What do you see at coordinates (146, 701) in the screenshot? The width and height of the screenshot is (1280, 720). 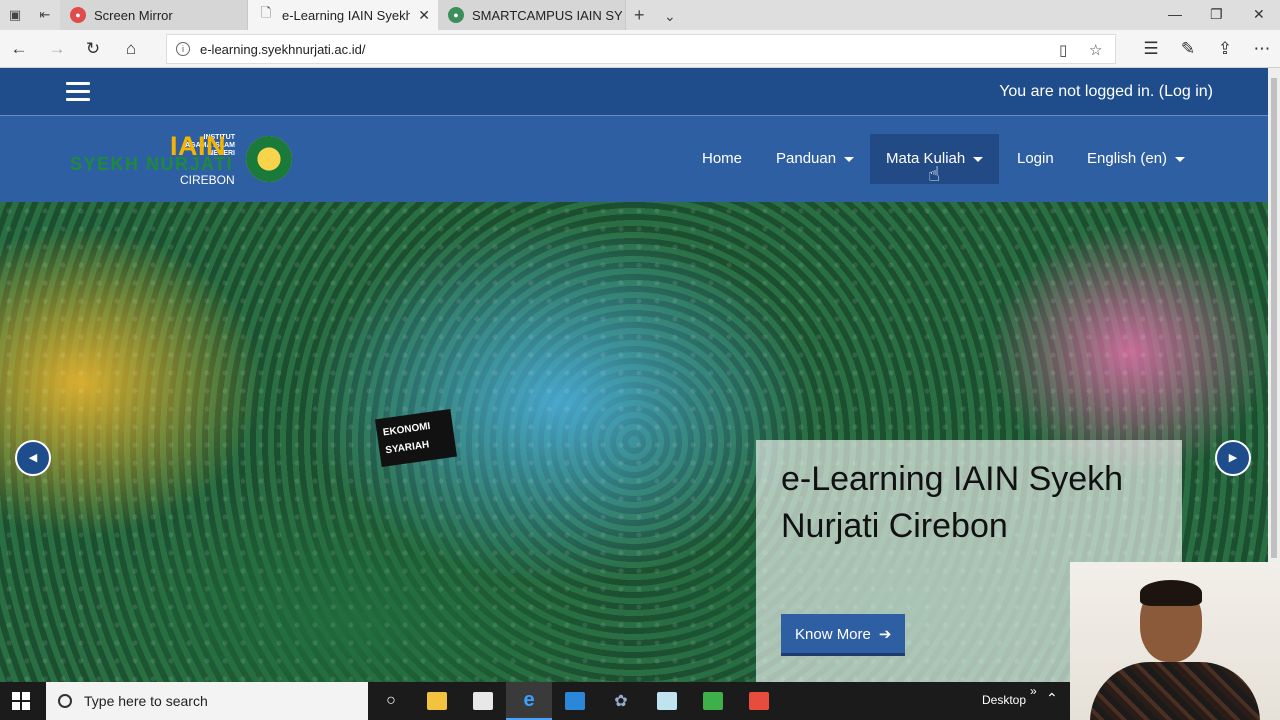 I see `search-placeholder: Type here to search` at bounding box center [146, 701].